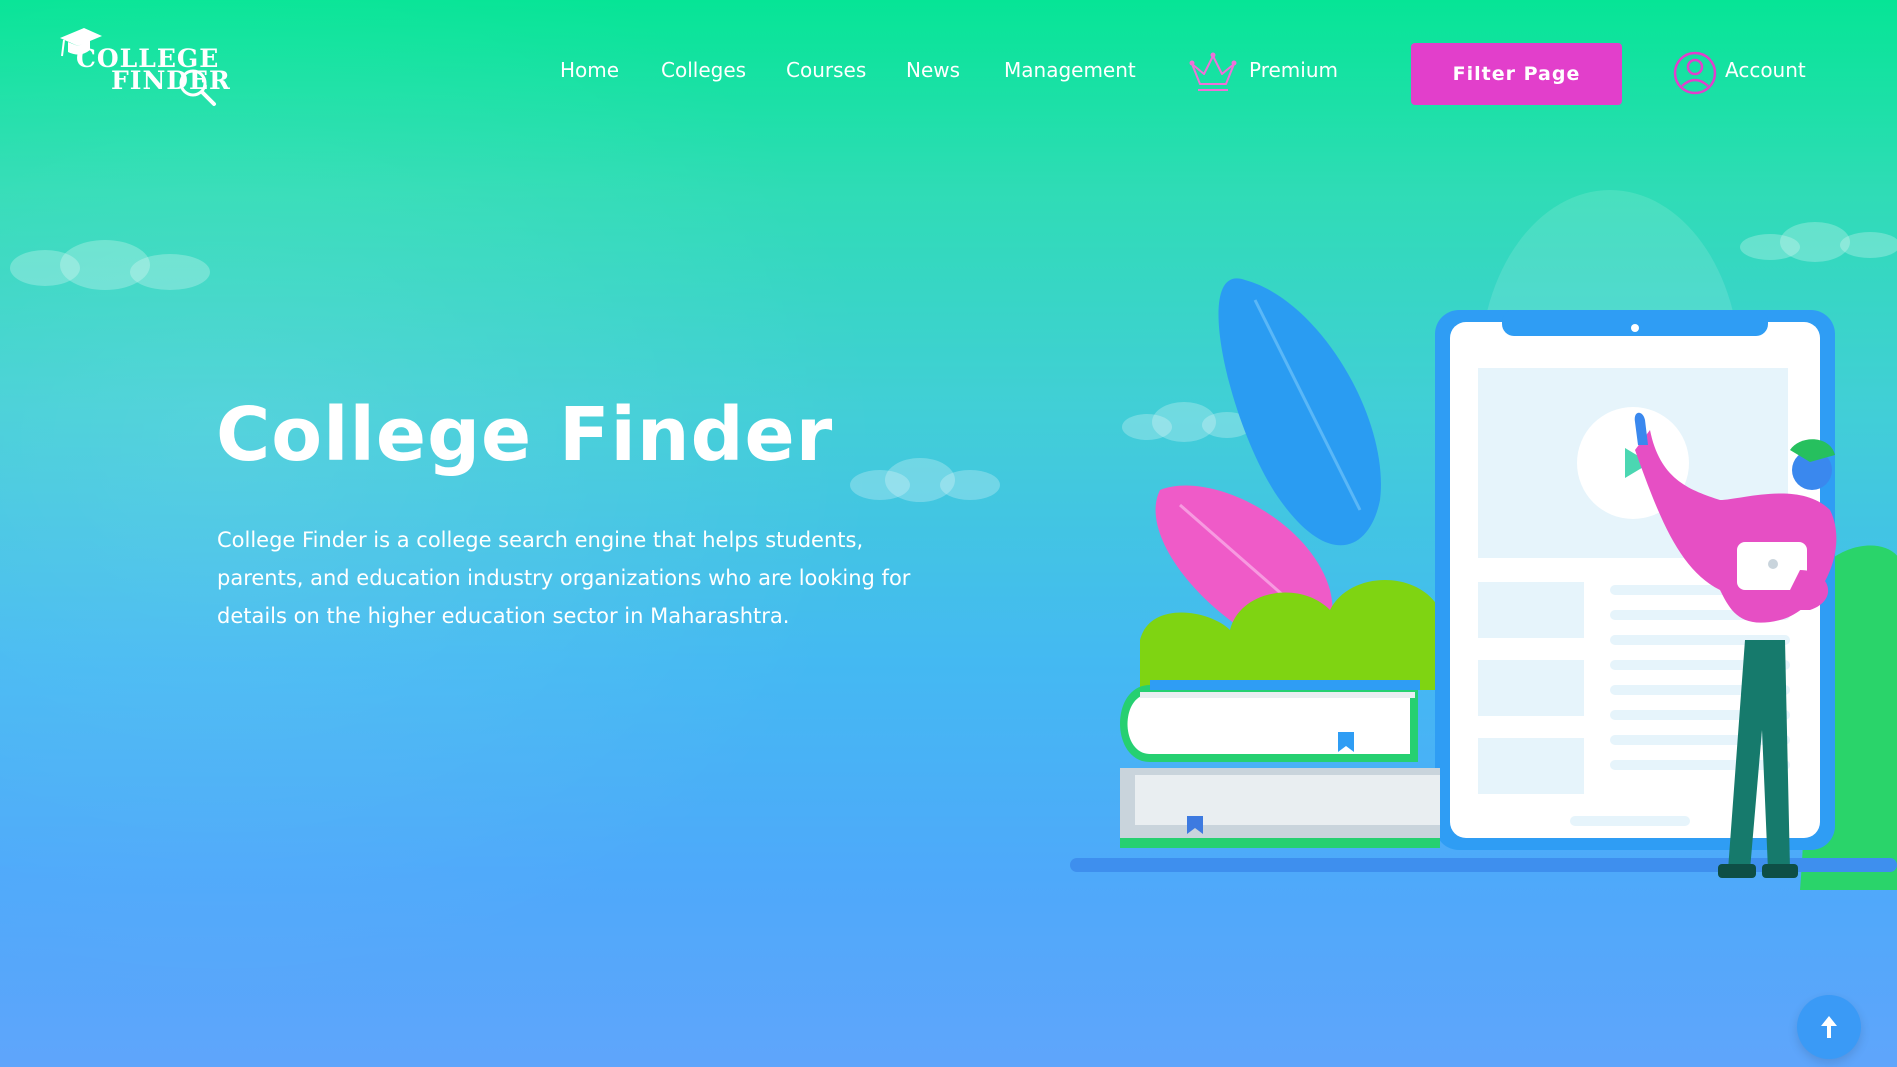 This screenshot has height=1067, width=1897. Describe the element at coordinates (933, 70) in the screenshot. I see `nav-news: News` at that location.